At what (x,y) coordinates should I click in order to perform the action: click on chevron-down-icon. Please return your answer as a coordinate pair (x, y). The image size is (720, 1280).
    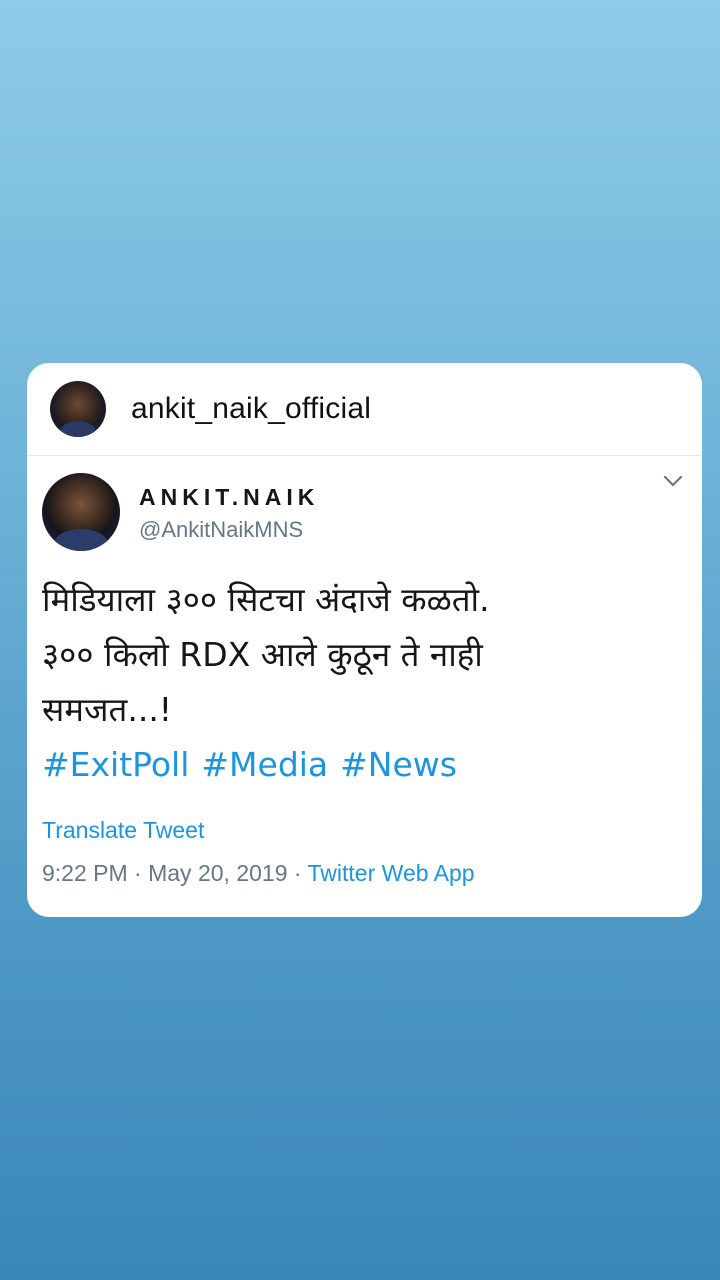
    Looking at the image, I should click on (673, 481).